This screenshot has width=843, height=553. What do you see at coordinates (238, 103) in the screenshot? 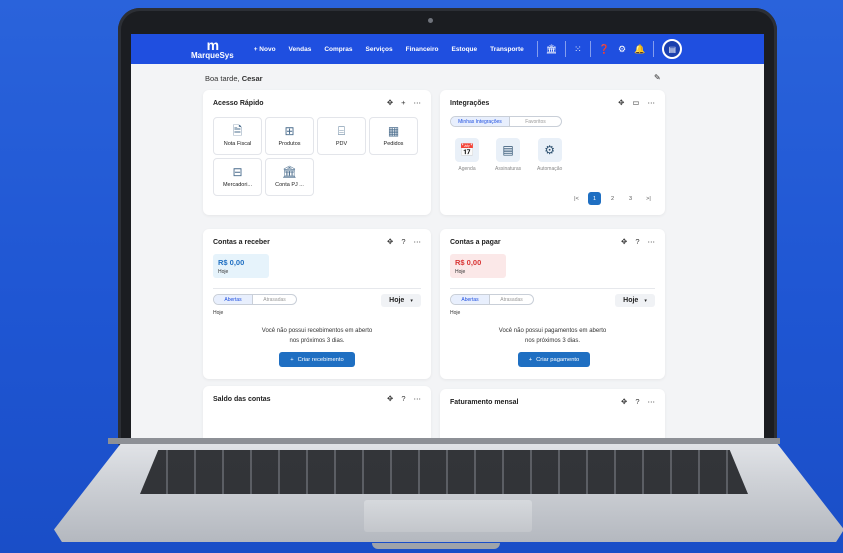
I see `quick-access-title: Acesso Rápido` at bounding box center [238, 103].